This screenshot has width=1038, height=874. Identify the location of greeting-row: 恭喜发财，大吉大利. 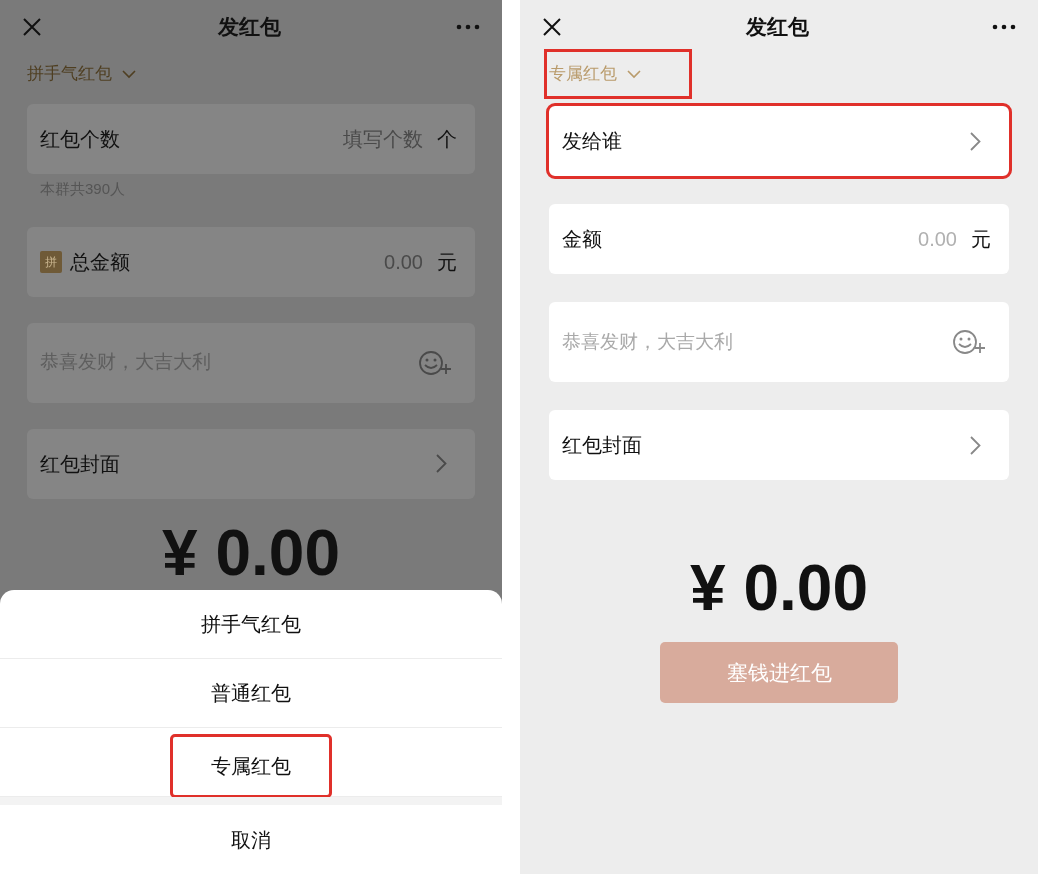
(779, 342).